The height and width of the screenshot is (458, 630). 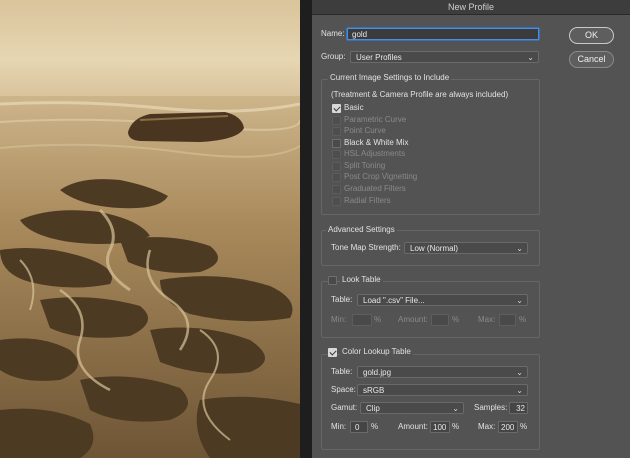 I want to click on clut-min-label: Min:, so click(x=339, y=426).